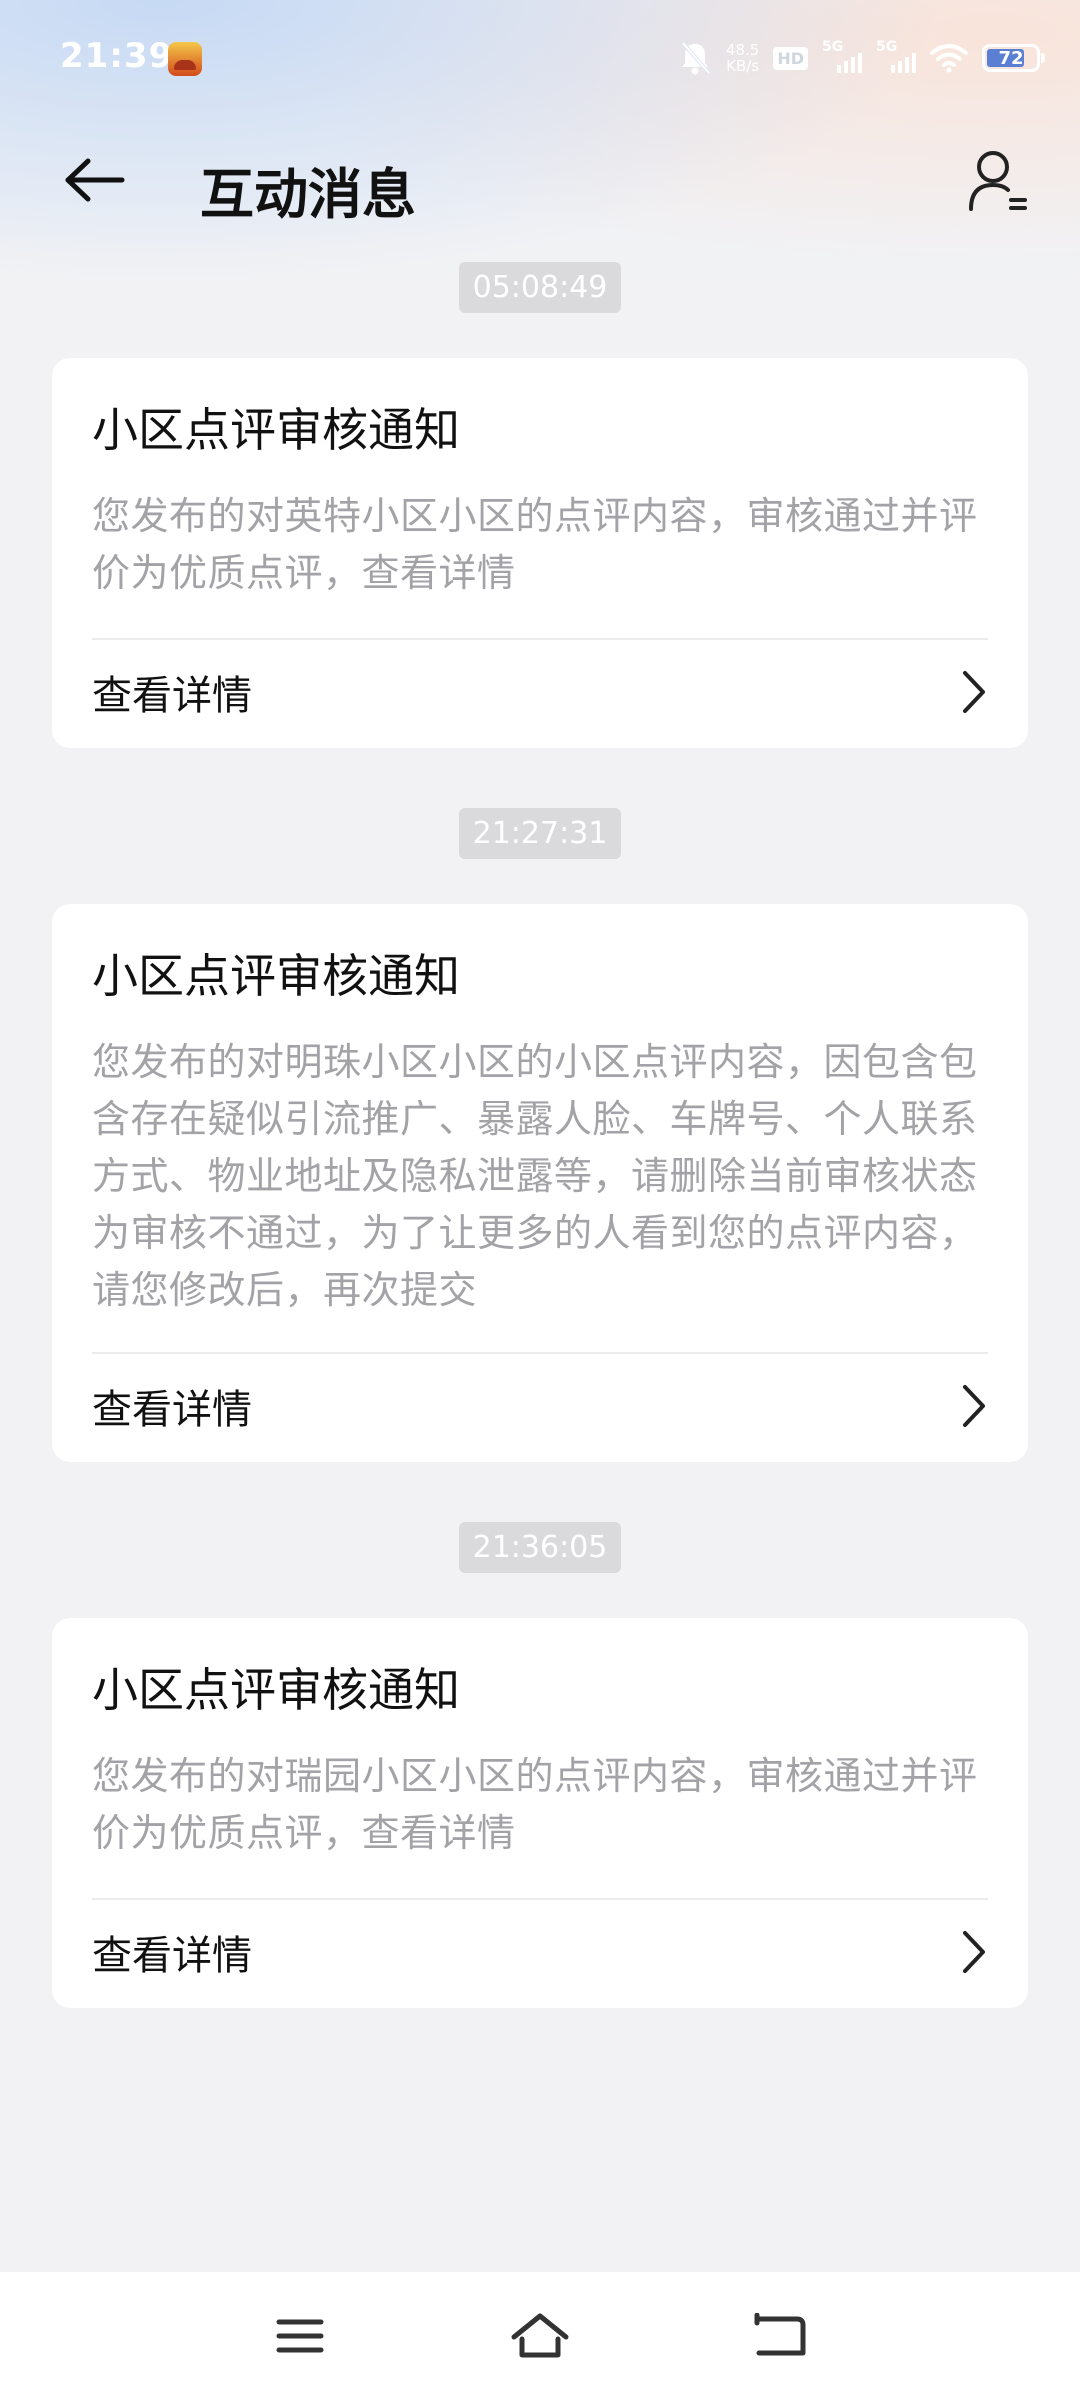 The height and width of the screenshot is (2400, 1080). Describe the element at coordinates (540, 60) in the screenshot. I see `status-bar: 21:39 48.5 KB/s HD 5G 5G 72` at that location.